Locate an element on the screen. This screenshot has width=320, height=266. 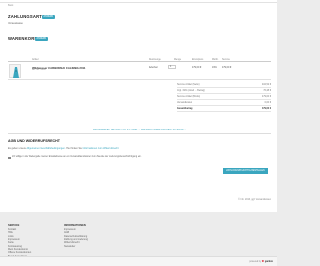
copyright-text: © Inh. 2016, ggf. Versandkosten is located at coordinates (254, 200).